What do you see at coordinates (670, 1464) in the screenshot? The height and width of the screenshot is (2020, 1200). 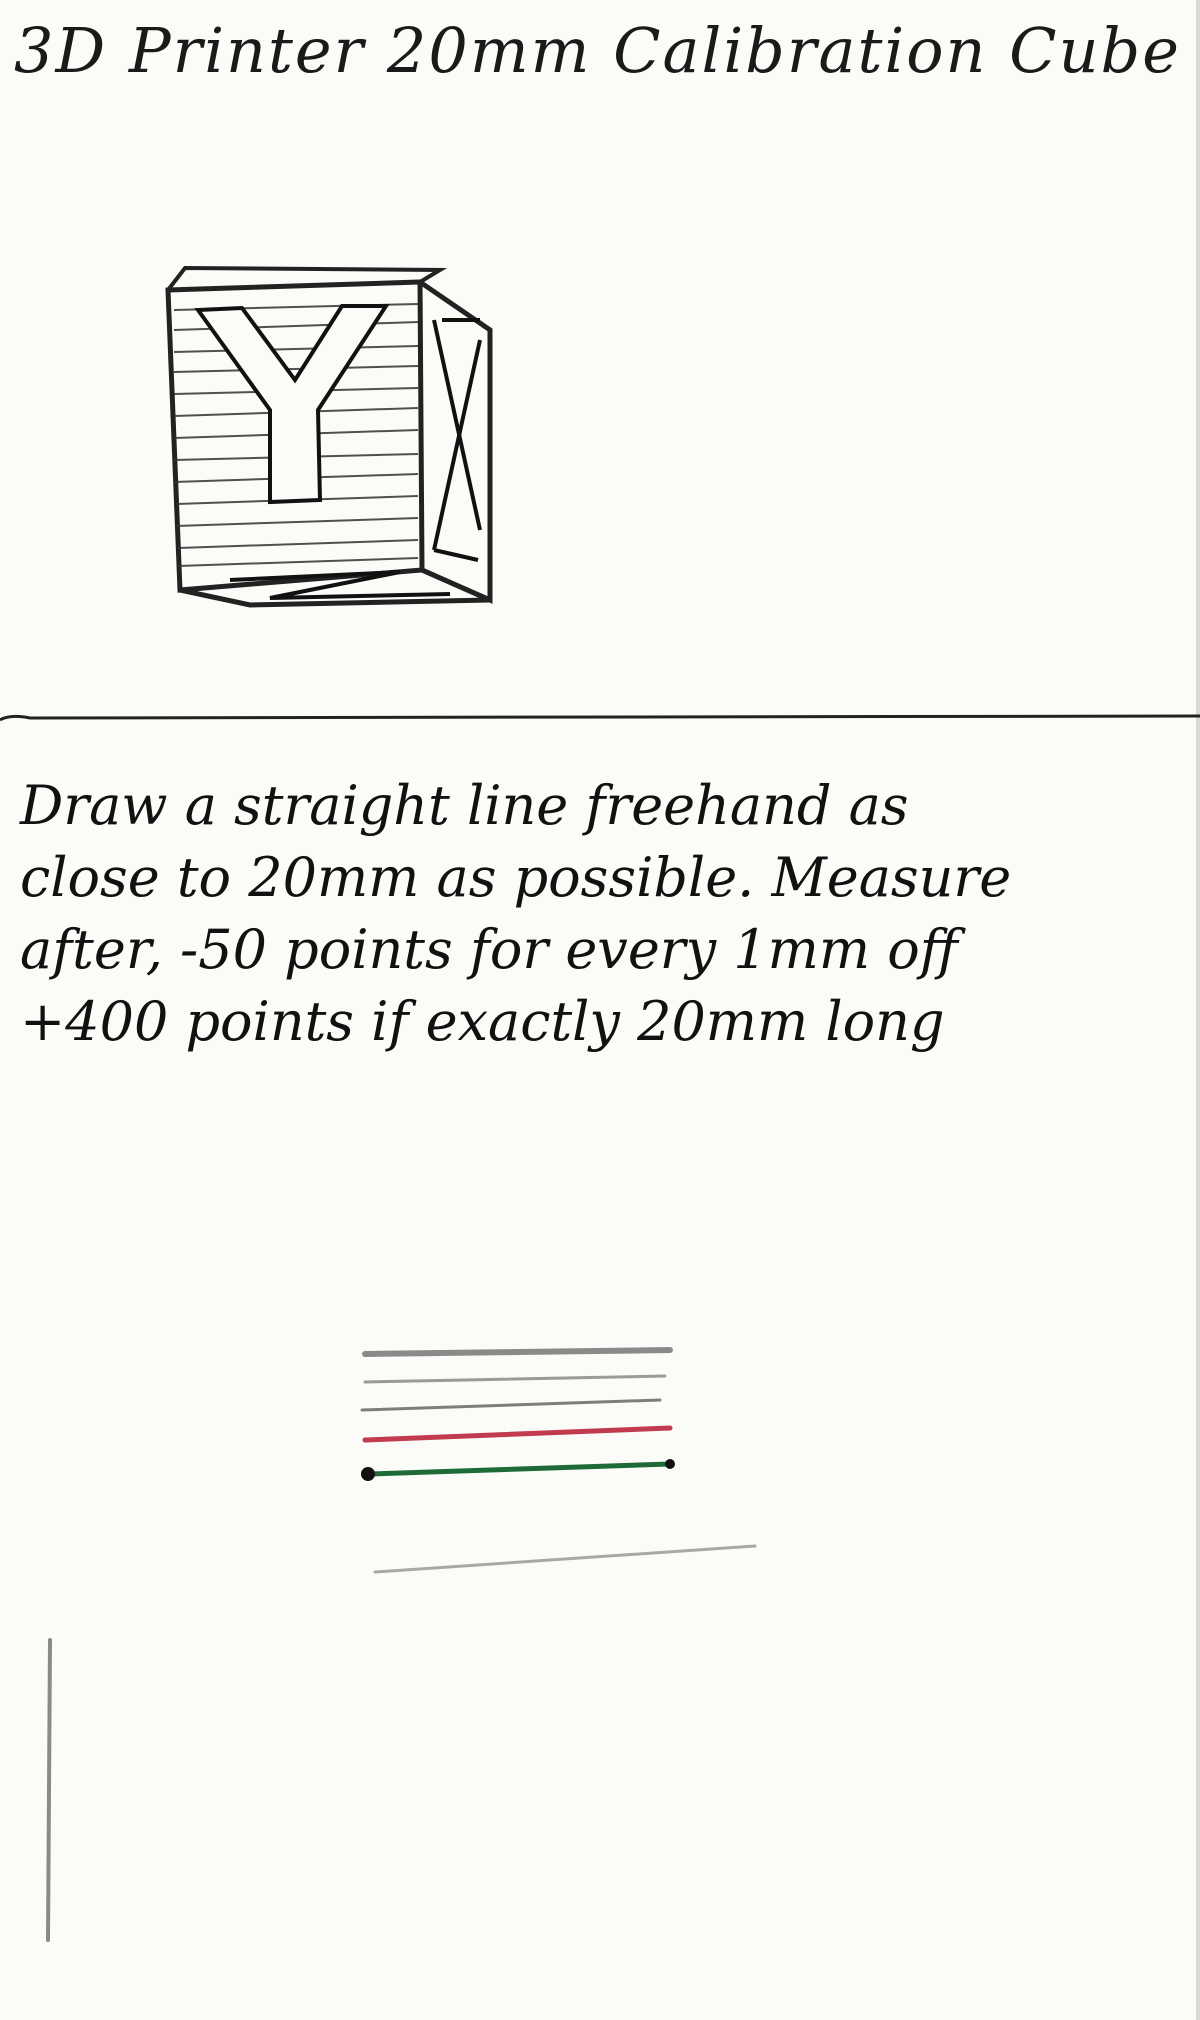 I see `green-line-end-dot` at bounding box center [670, 1464].